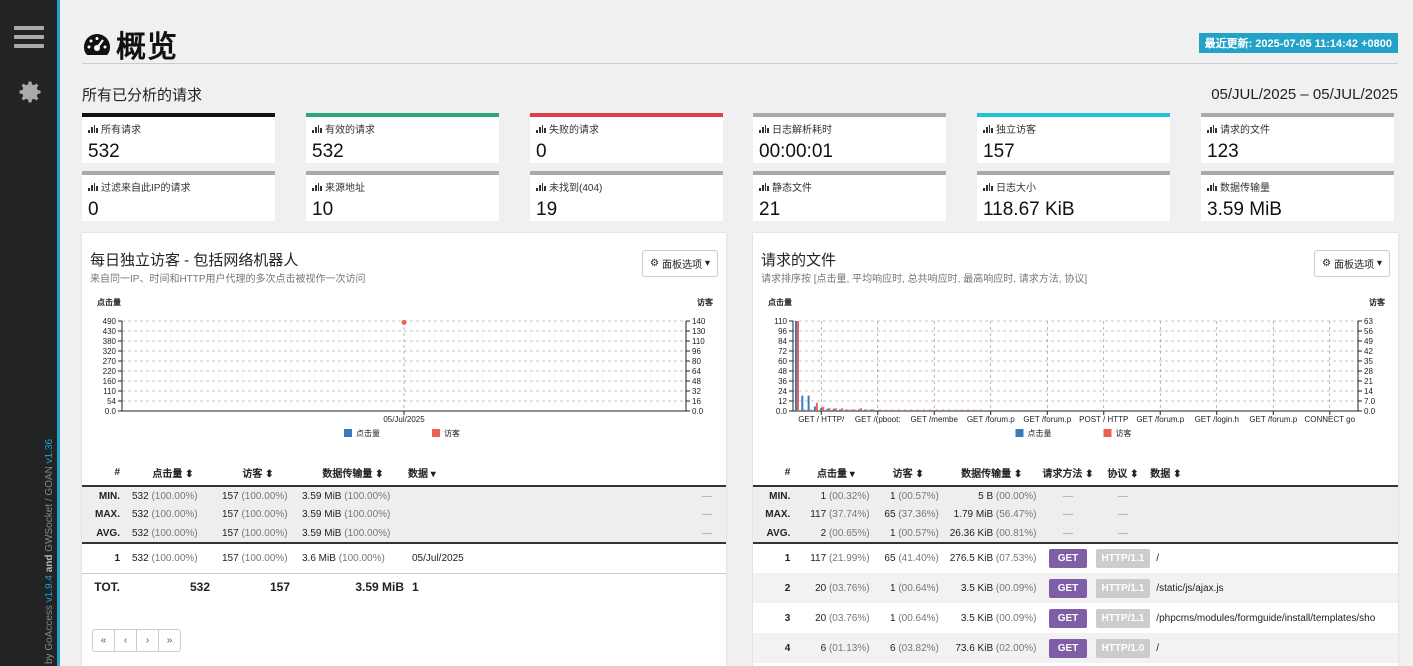 This screenshot has width=1413, height=666. I want to click on y-tick-right: 56, so click(1368, 331).